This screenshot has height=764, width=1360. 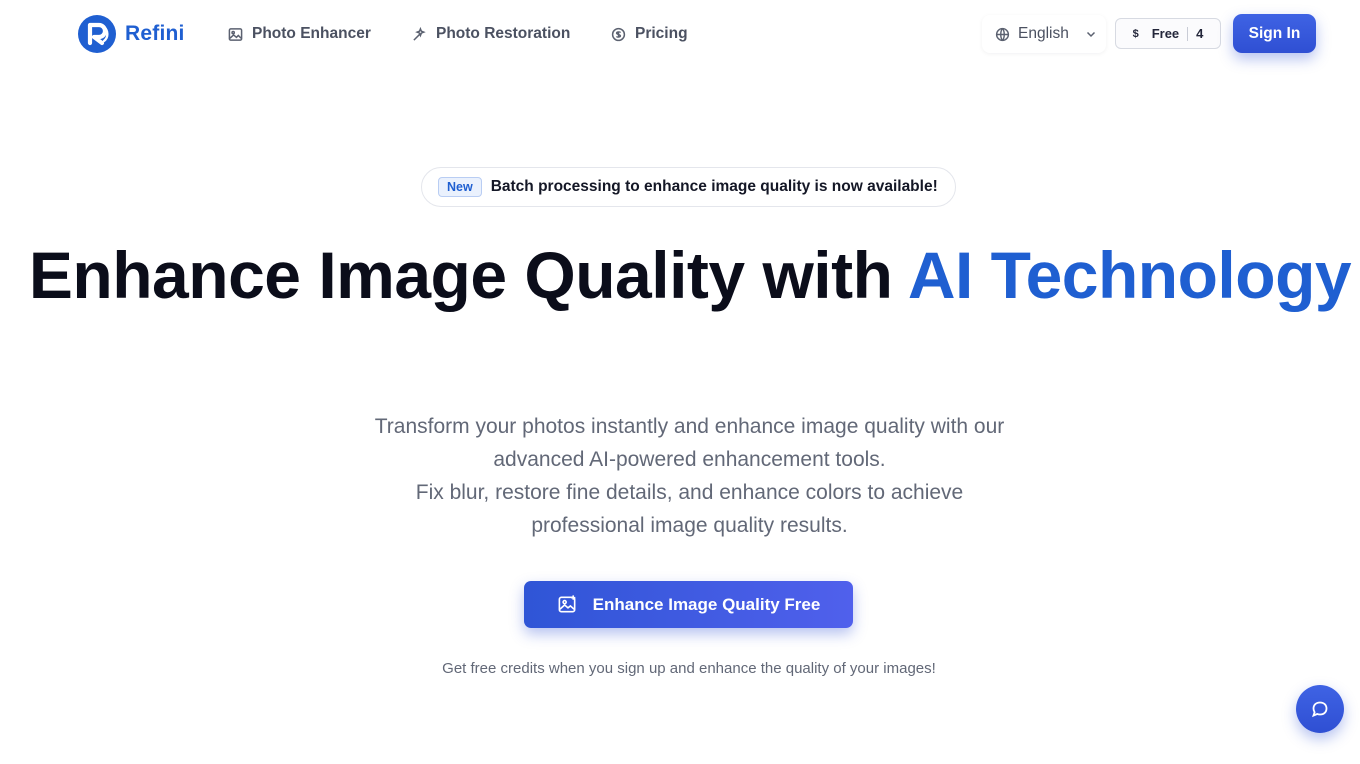 I want to click on chat-support-button, so click(x=1320, y=709).